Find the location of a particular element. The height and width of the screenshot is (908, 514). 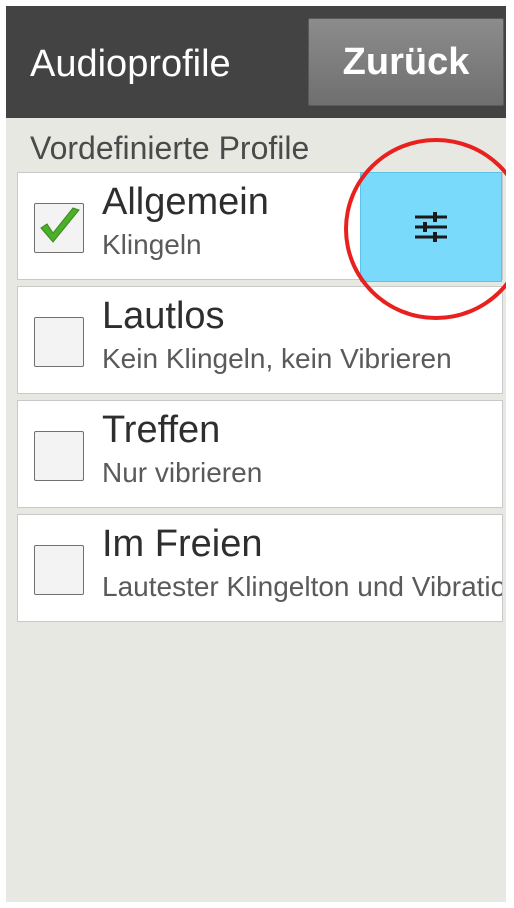

sliders-icon is located at coordinates (431, 227).